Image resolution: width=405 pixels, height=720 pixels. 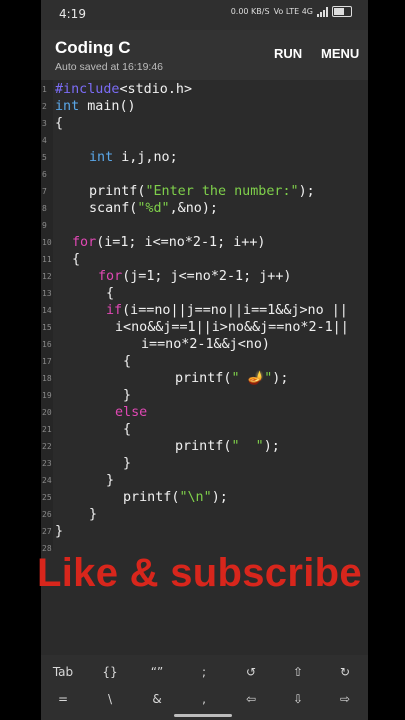 What do you see at coordinates (93, 47) in the screenshot?
I see `app-title: Coding C` at bounding box center [93, 47].